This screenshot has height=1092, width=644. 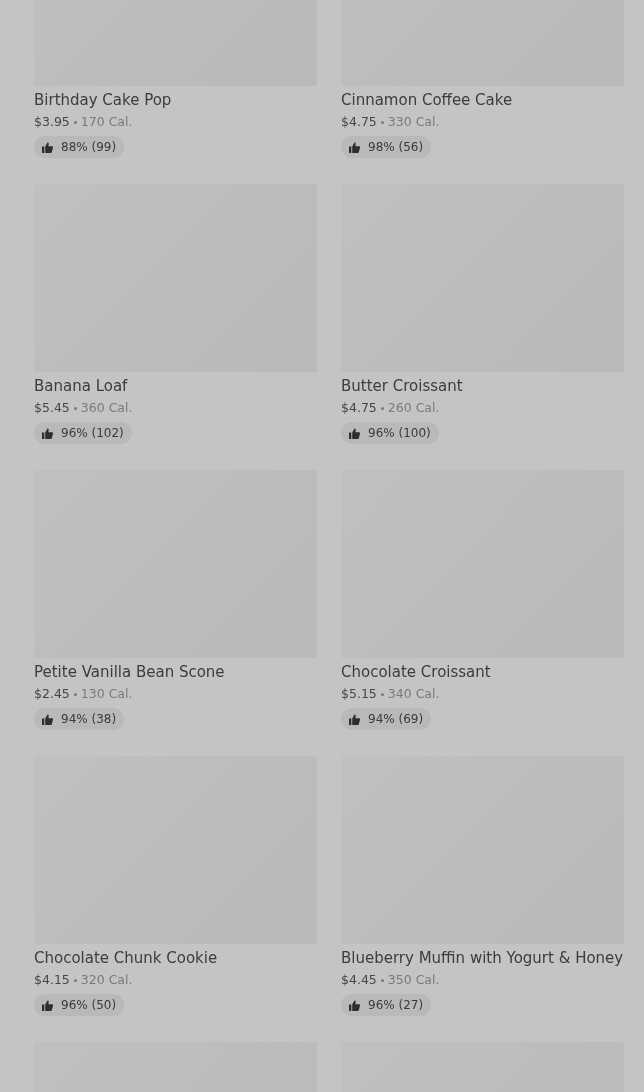 I want to click on rating-badge: 96% (50), so click(x=79, y=1005).